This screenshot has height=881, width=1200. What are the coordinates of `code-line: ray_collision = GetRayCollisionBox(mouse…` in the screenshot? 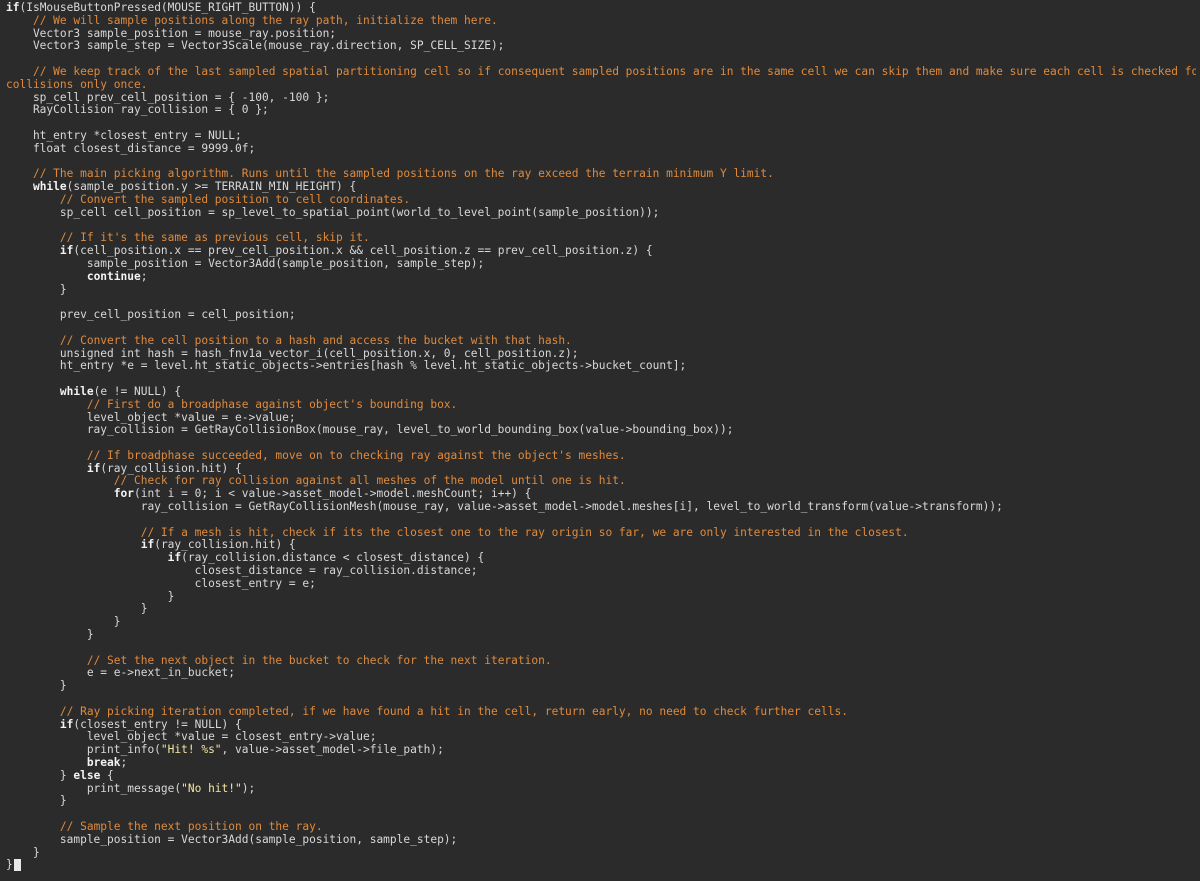 It's located at (601, 430).